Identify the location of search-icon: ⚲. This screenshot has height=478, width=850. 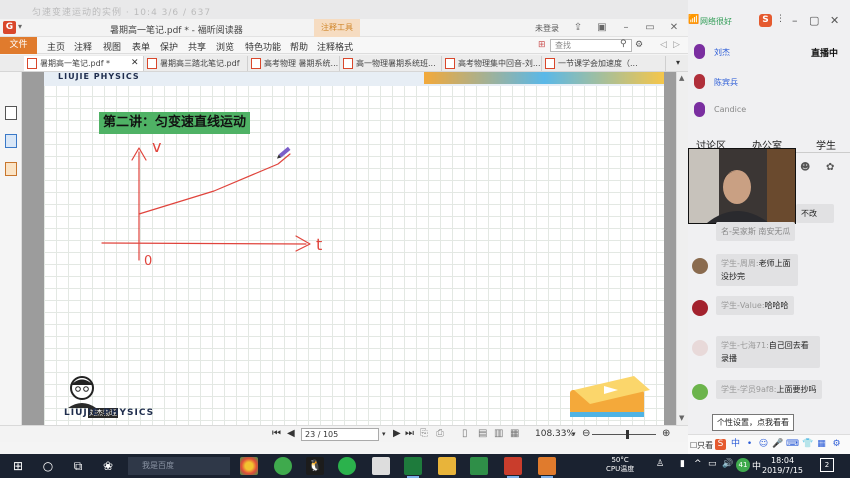
(623, 44).